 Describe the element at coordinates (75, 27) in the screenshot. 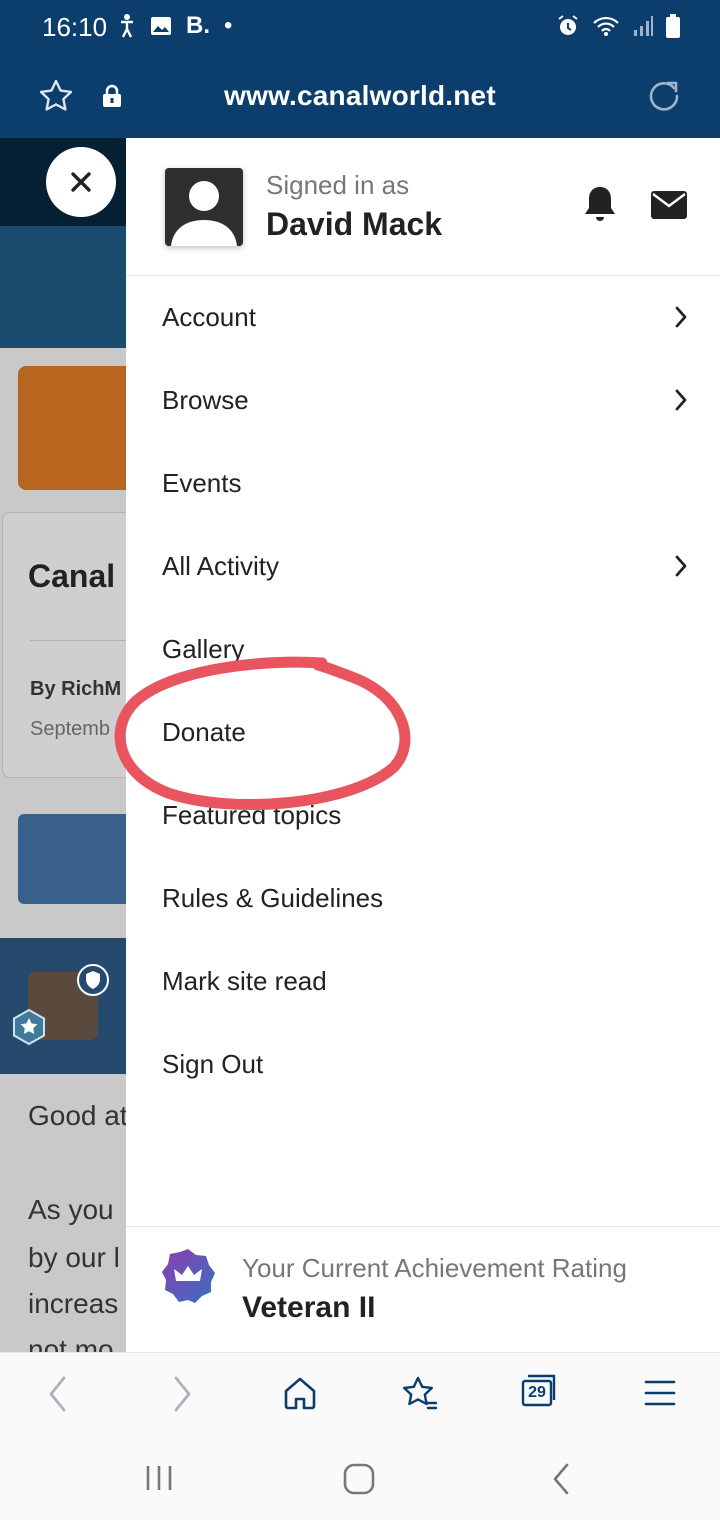

I see `status-time: 16:10` at that location.